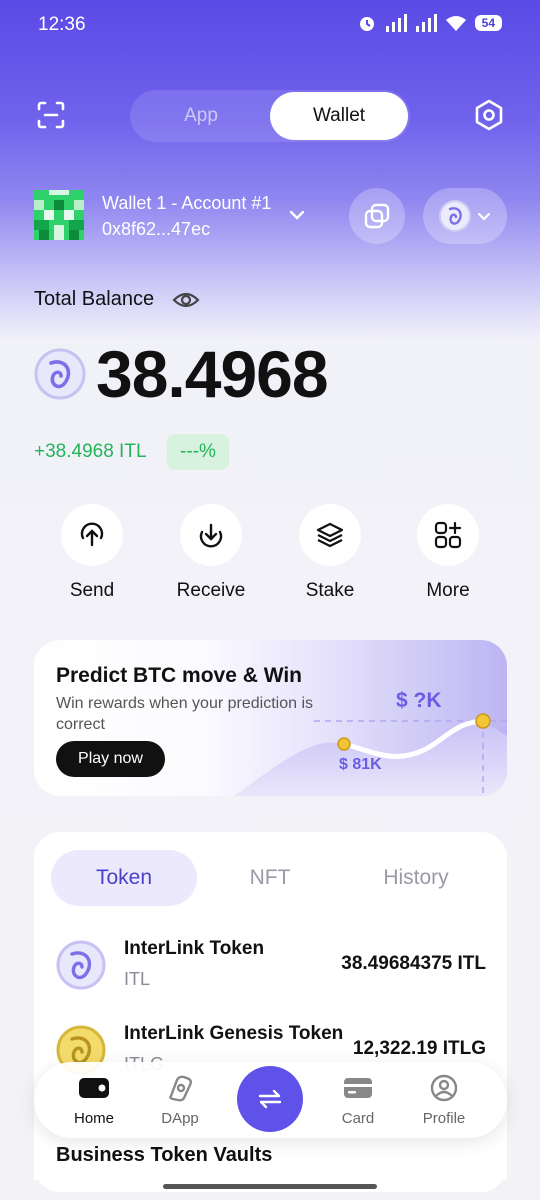 This screenshot has height=1200, width=540. What do you see at coordinates (92, 590) in the screenshot?
I see `send-label: Send` at bounding box center [92, 590].